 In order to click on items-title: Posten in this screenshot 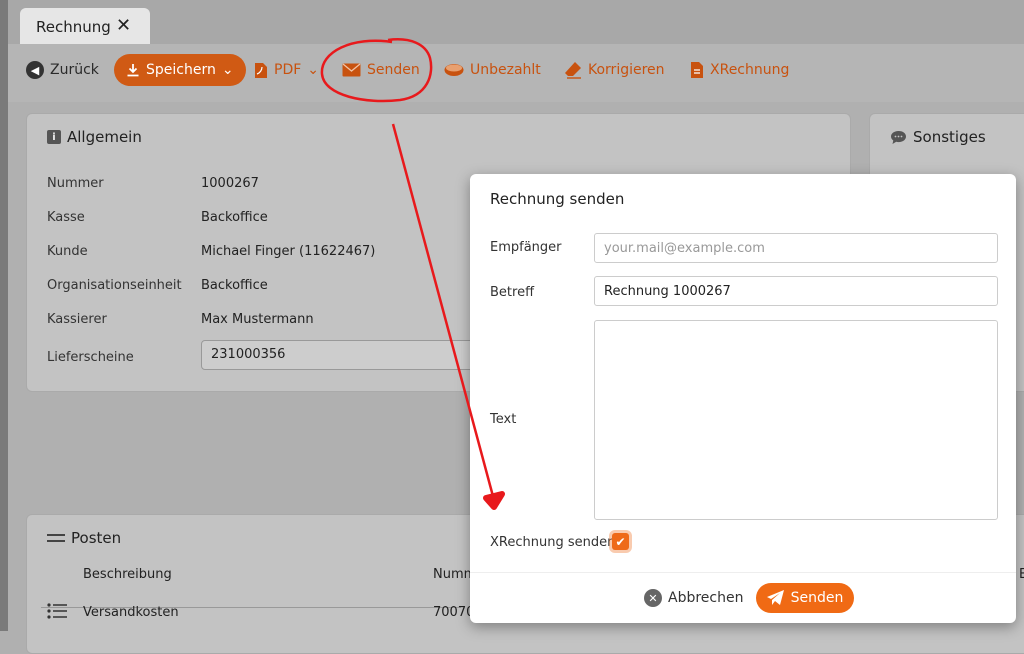, I will do `click(84, 538)`.